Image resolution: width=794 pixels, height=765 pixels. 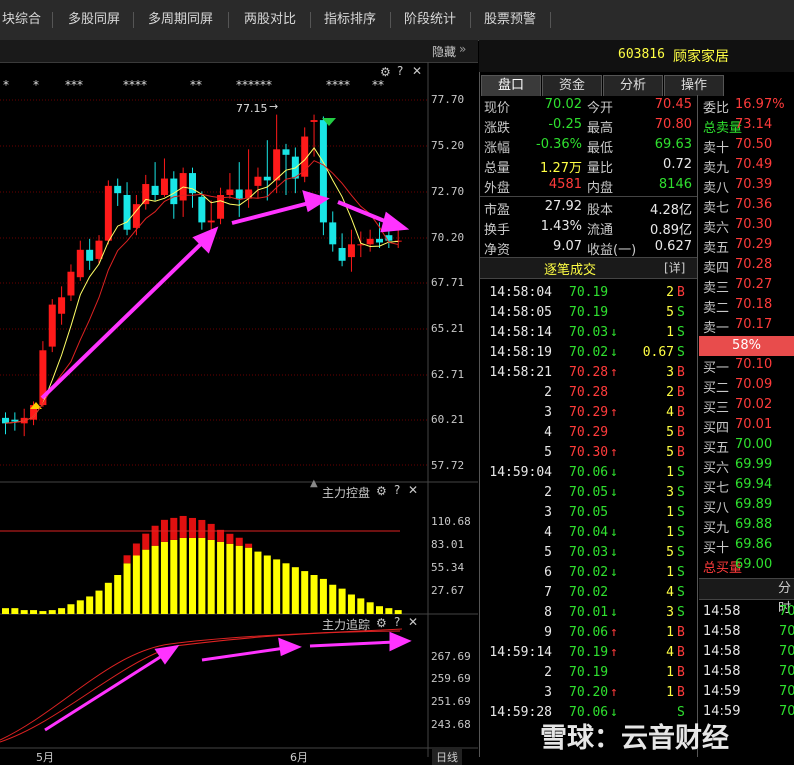 I want to click on buy-level-row: 买七 69.94, so click(x=746, y=487).